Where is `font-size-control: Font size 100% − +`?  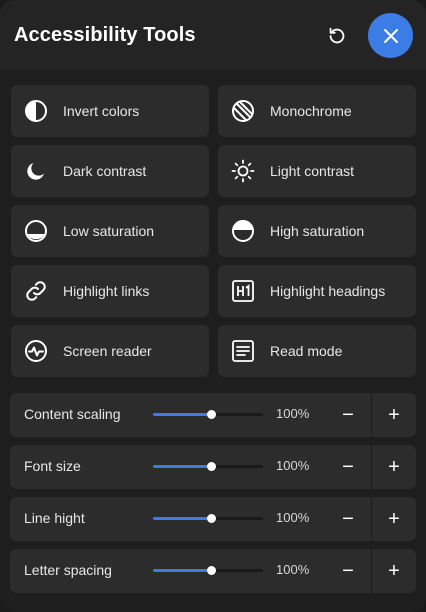 font-size-control: Font size 100% − + is located at coordinates (213, 467).